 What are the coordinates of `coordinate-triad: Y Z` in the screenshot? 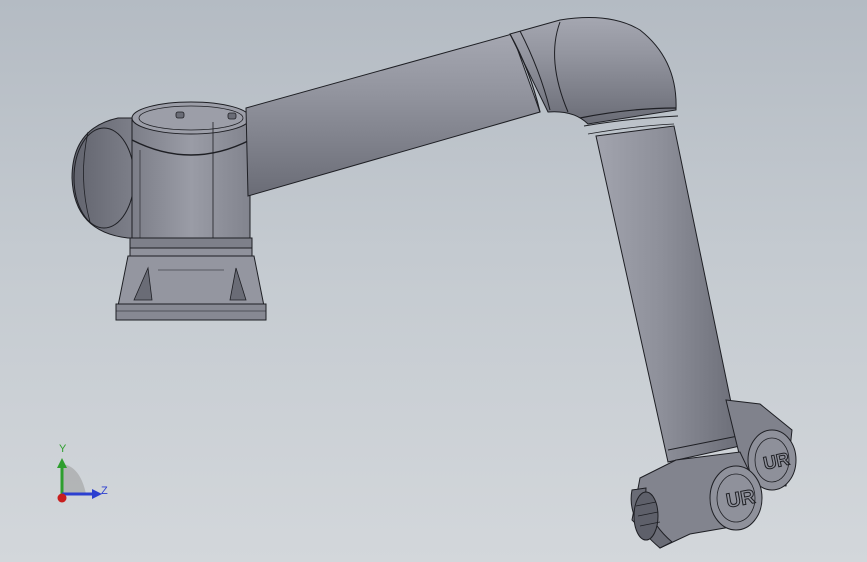 It's located at (85, 476).